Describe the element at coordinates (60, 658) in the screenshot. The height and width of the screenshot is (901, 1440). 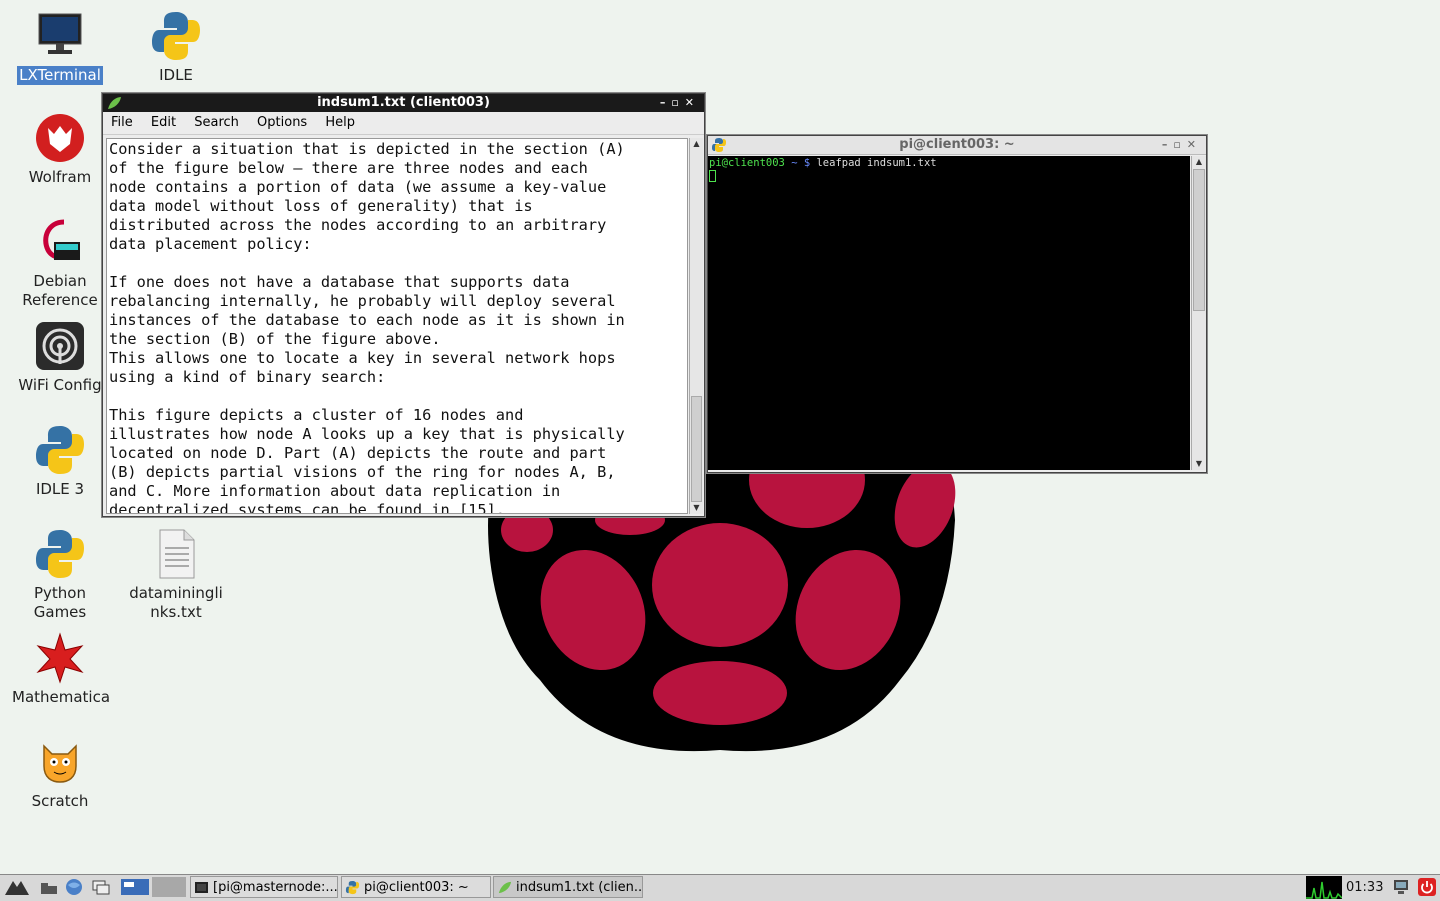
I see `mathematica-star-icon` at that location.